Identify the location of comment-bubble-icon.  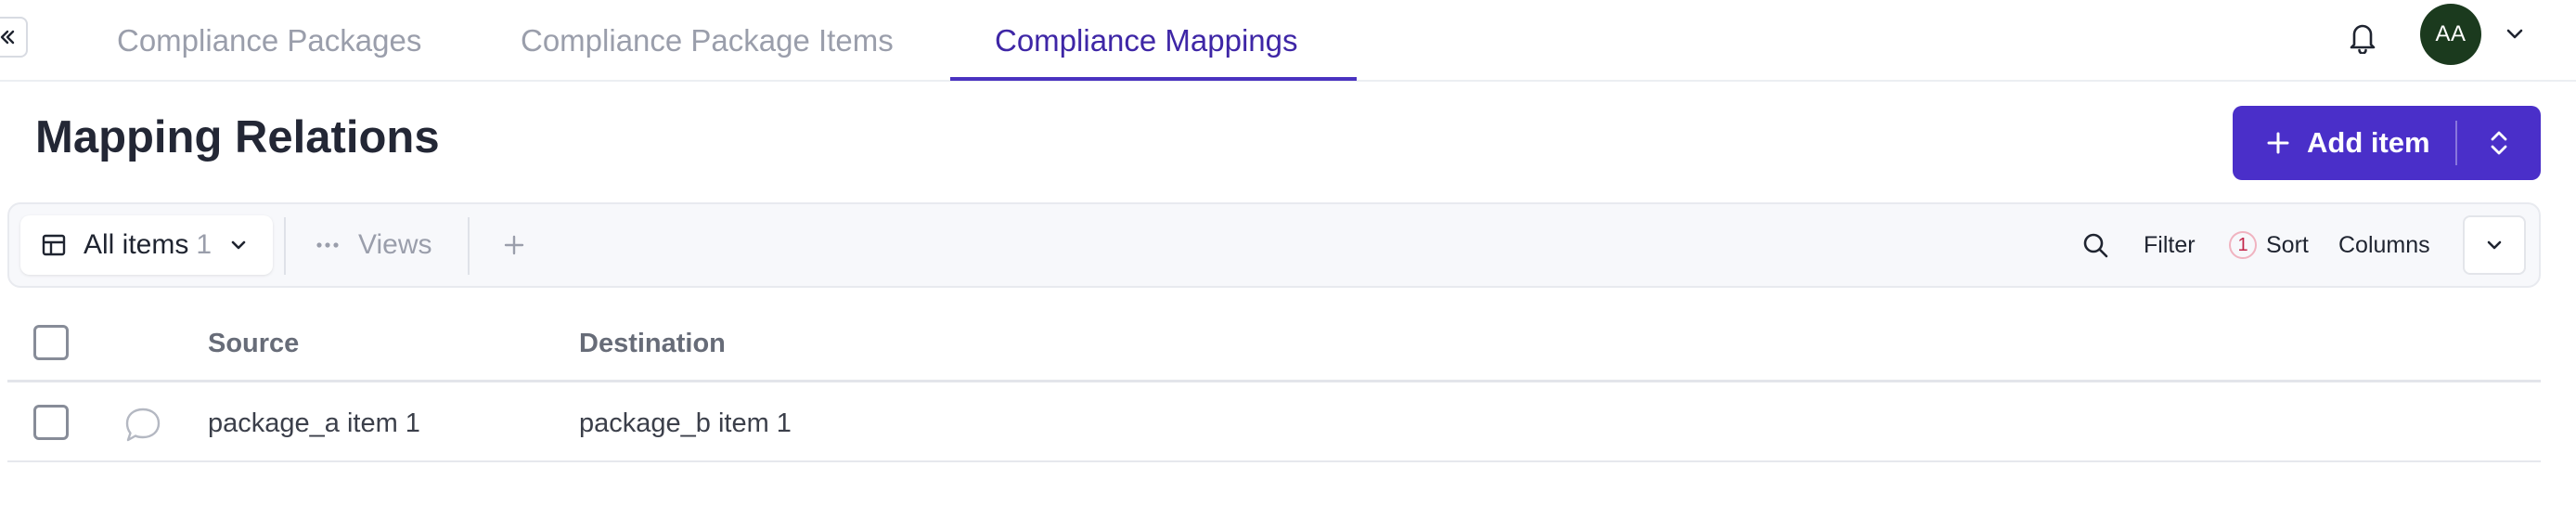
(142, 425).